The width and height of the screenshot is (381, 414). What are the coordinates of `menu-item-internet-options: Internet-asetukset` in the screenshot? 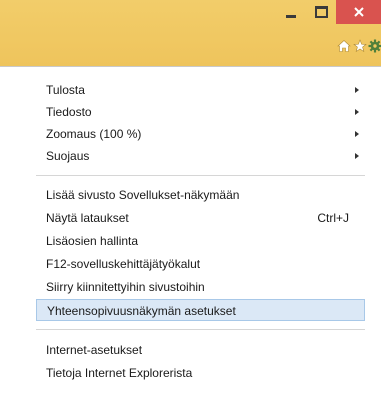 It's located at (200, 350).